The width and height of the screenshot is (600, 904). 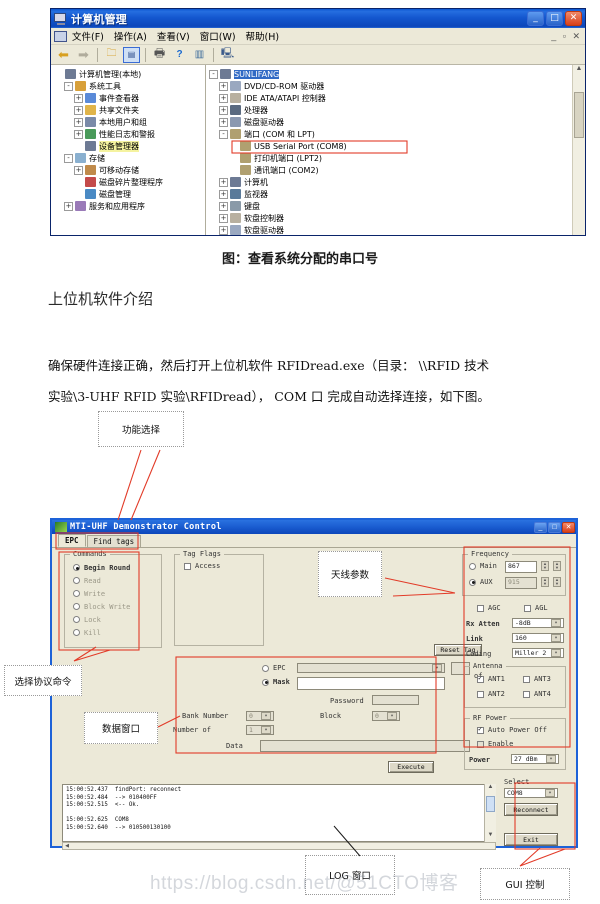 What do you see at coordinates (117, 567) in the screenshot?
I see `command-option-begin-round: Begin Round` at bounding box center [117, 567].